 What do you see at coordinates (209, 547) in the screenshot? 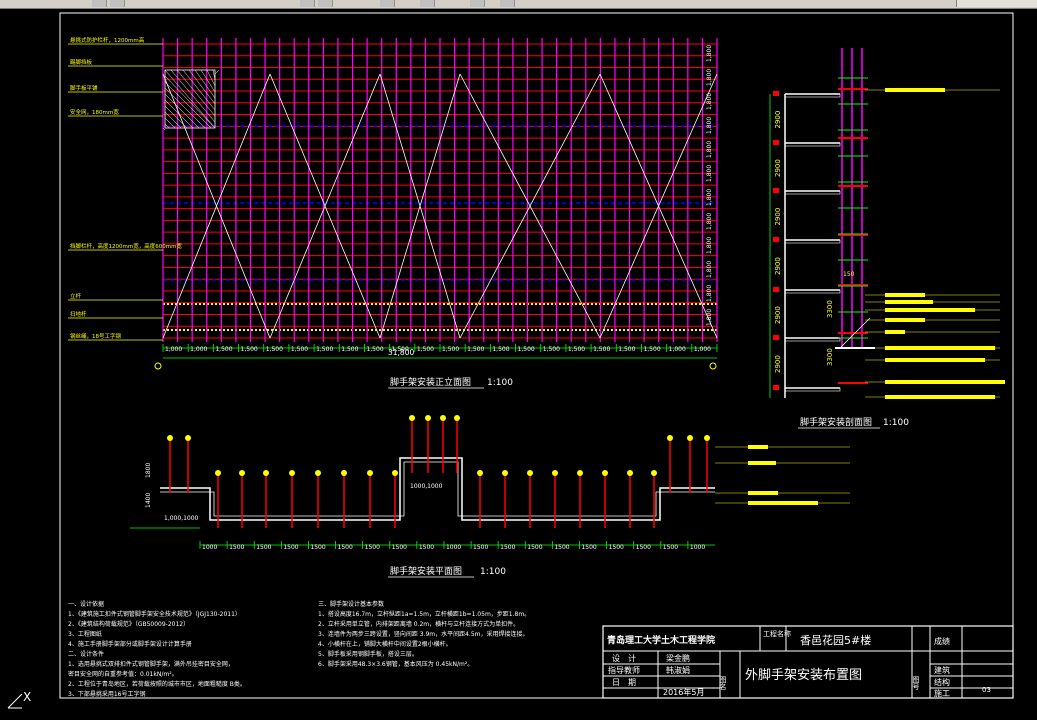
I see `plan-bay-dimension: 1000` at bounding box center [209, 547].